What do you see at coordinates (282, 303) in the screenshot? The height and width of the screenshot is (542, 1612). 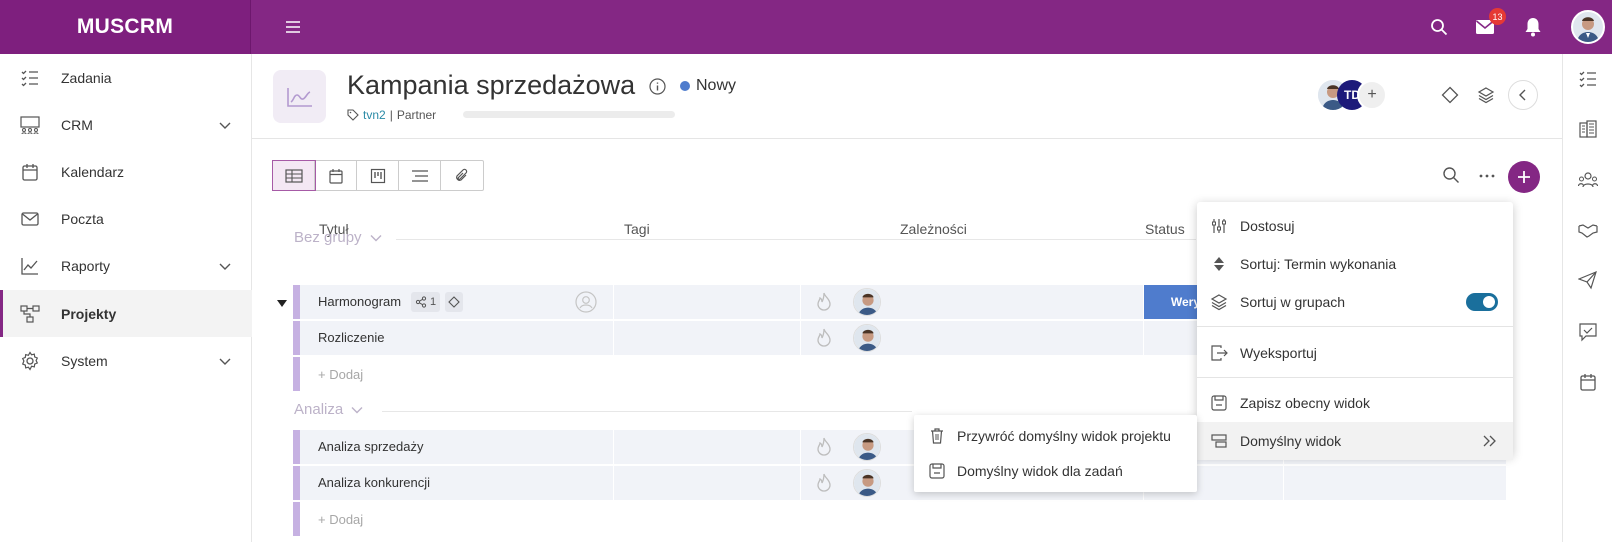 I see `expand-row-icon` at bounding box center [282, 303].